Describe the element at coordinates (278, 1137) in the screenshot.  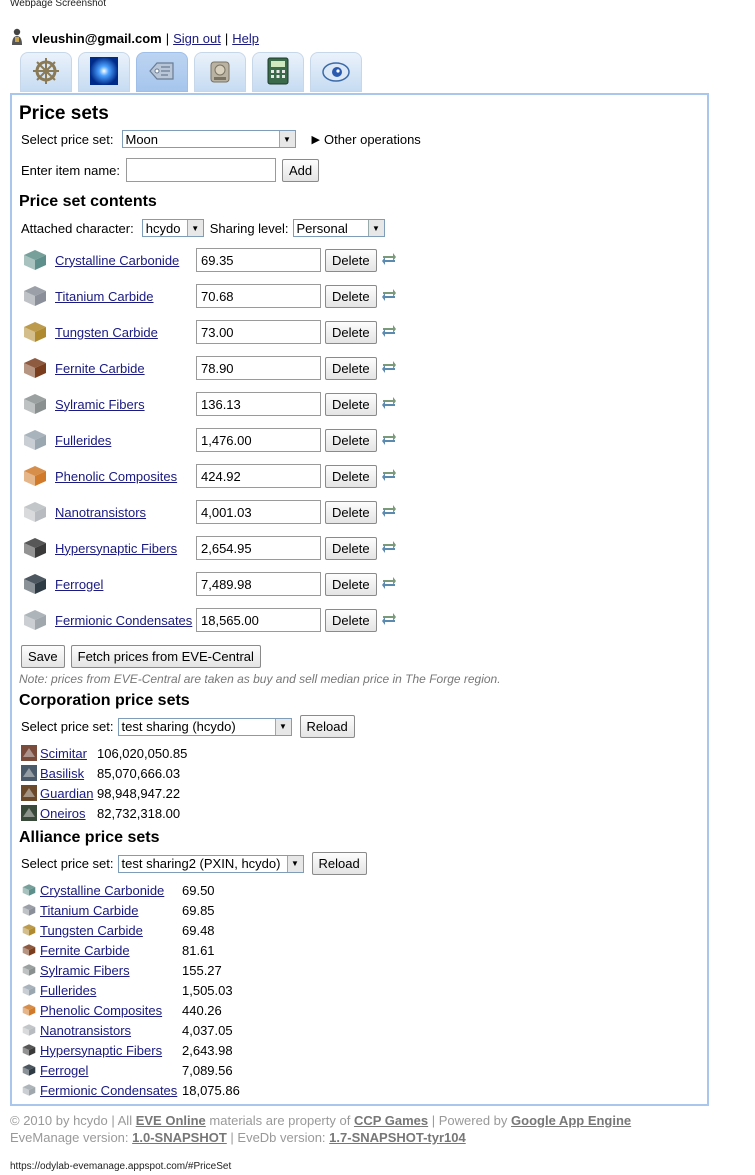
I see `evedb-version-label: | EveDb version:` at that location.